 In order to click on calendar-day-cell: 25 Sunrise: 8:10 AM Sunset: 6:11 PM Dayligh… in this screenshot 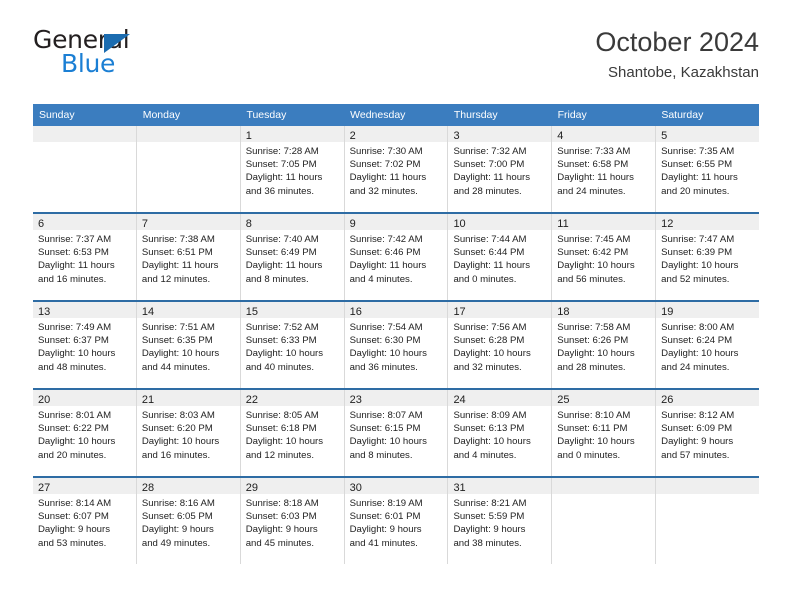, I will do `click(604, 433)`.